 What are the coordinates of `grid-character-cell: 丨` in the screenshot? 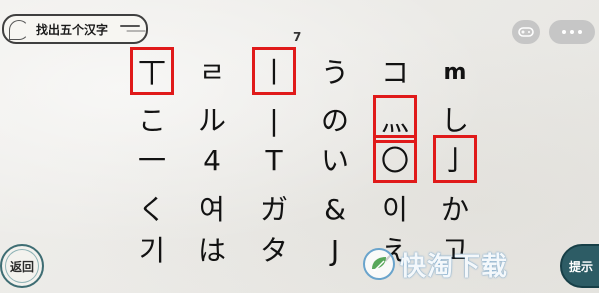 It's located at (274, 73).